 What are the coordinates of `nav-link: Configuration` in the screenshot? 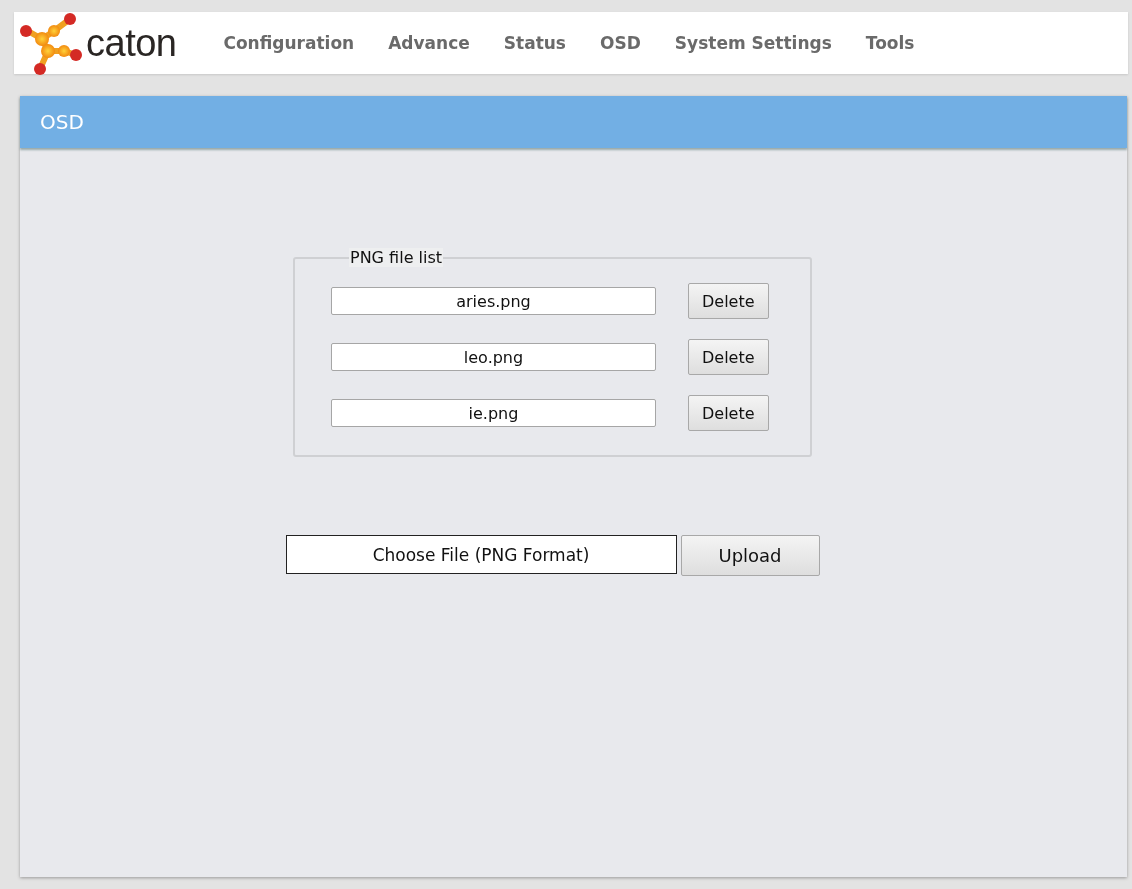 It's located at (289, 43).